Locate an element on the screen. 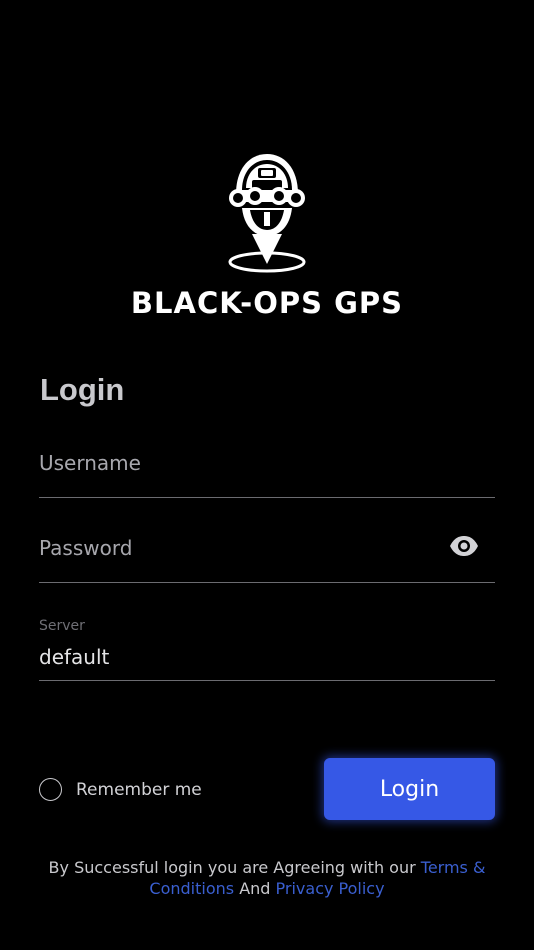 The image size is (534, 950). helmet-pin-logo-icon is located at coordinates (267, 213).